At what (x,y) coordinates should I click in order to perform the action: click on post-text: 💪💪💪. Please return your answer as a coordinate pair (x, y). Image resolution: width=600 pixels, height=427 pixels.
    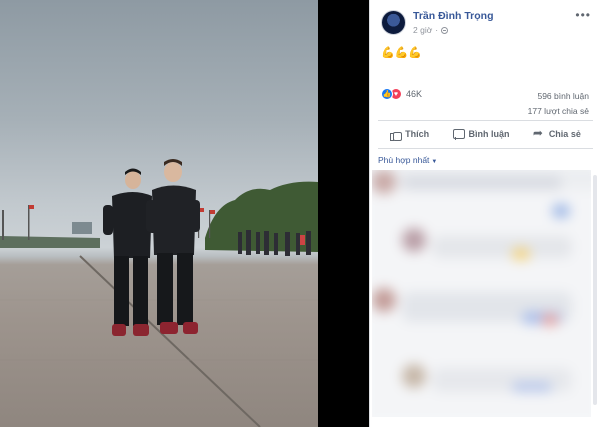
    Looking at the image, I should click on (402, 53).